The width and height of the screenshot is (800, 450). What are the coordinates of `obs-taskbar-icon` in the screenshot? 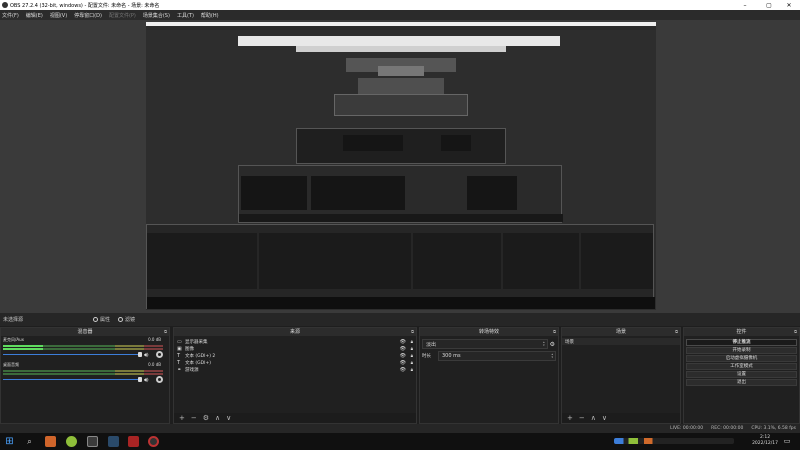 It's located at (153, 441).